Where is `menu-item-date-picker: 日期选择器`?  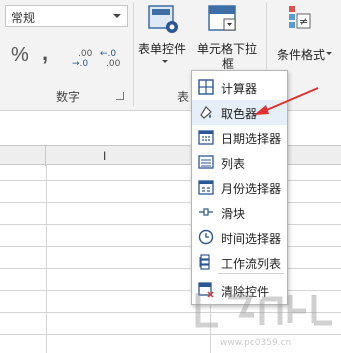
menu-item-date-picker: 日期选择器 is located at coordinates (239, 137).